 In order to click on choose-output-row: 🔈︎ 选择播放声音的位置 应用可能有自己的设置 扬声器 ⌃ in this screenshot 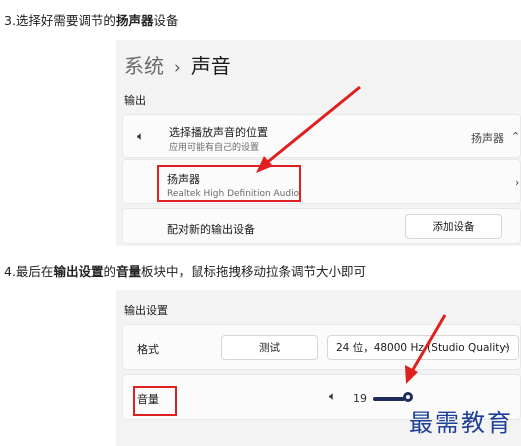, I will do `click(321, 136)`.